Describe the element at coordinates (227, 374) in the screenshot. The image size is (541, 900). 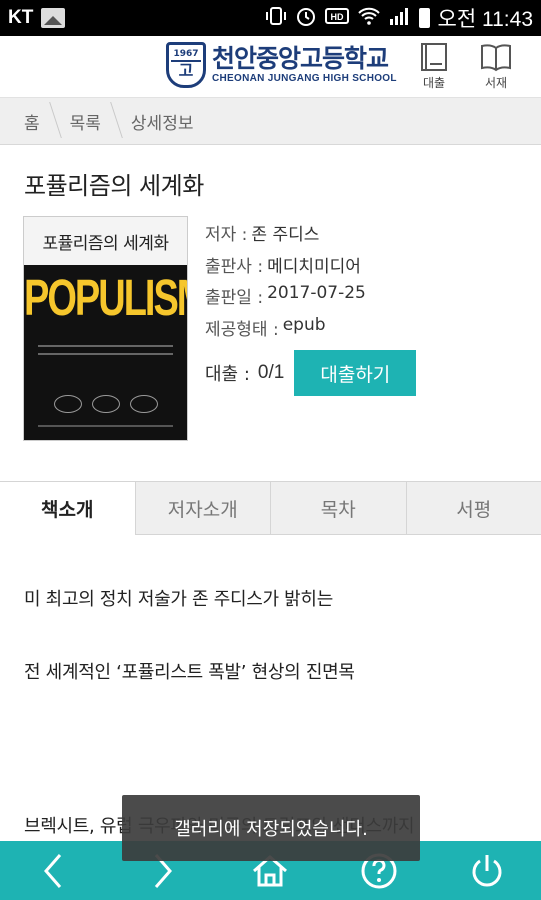
I see `loan-status-label: 대출 :` at that location.